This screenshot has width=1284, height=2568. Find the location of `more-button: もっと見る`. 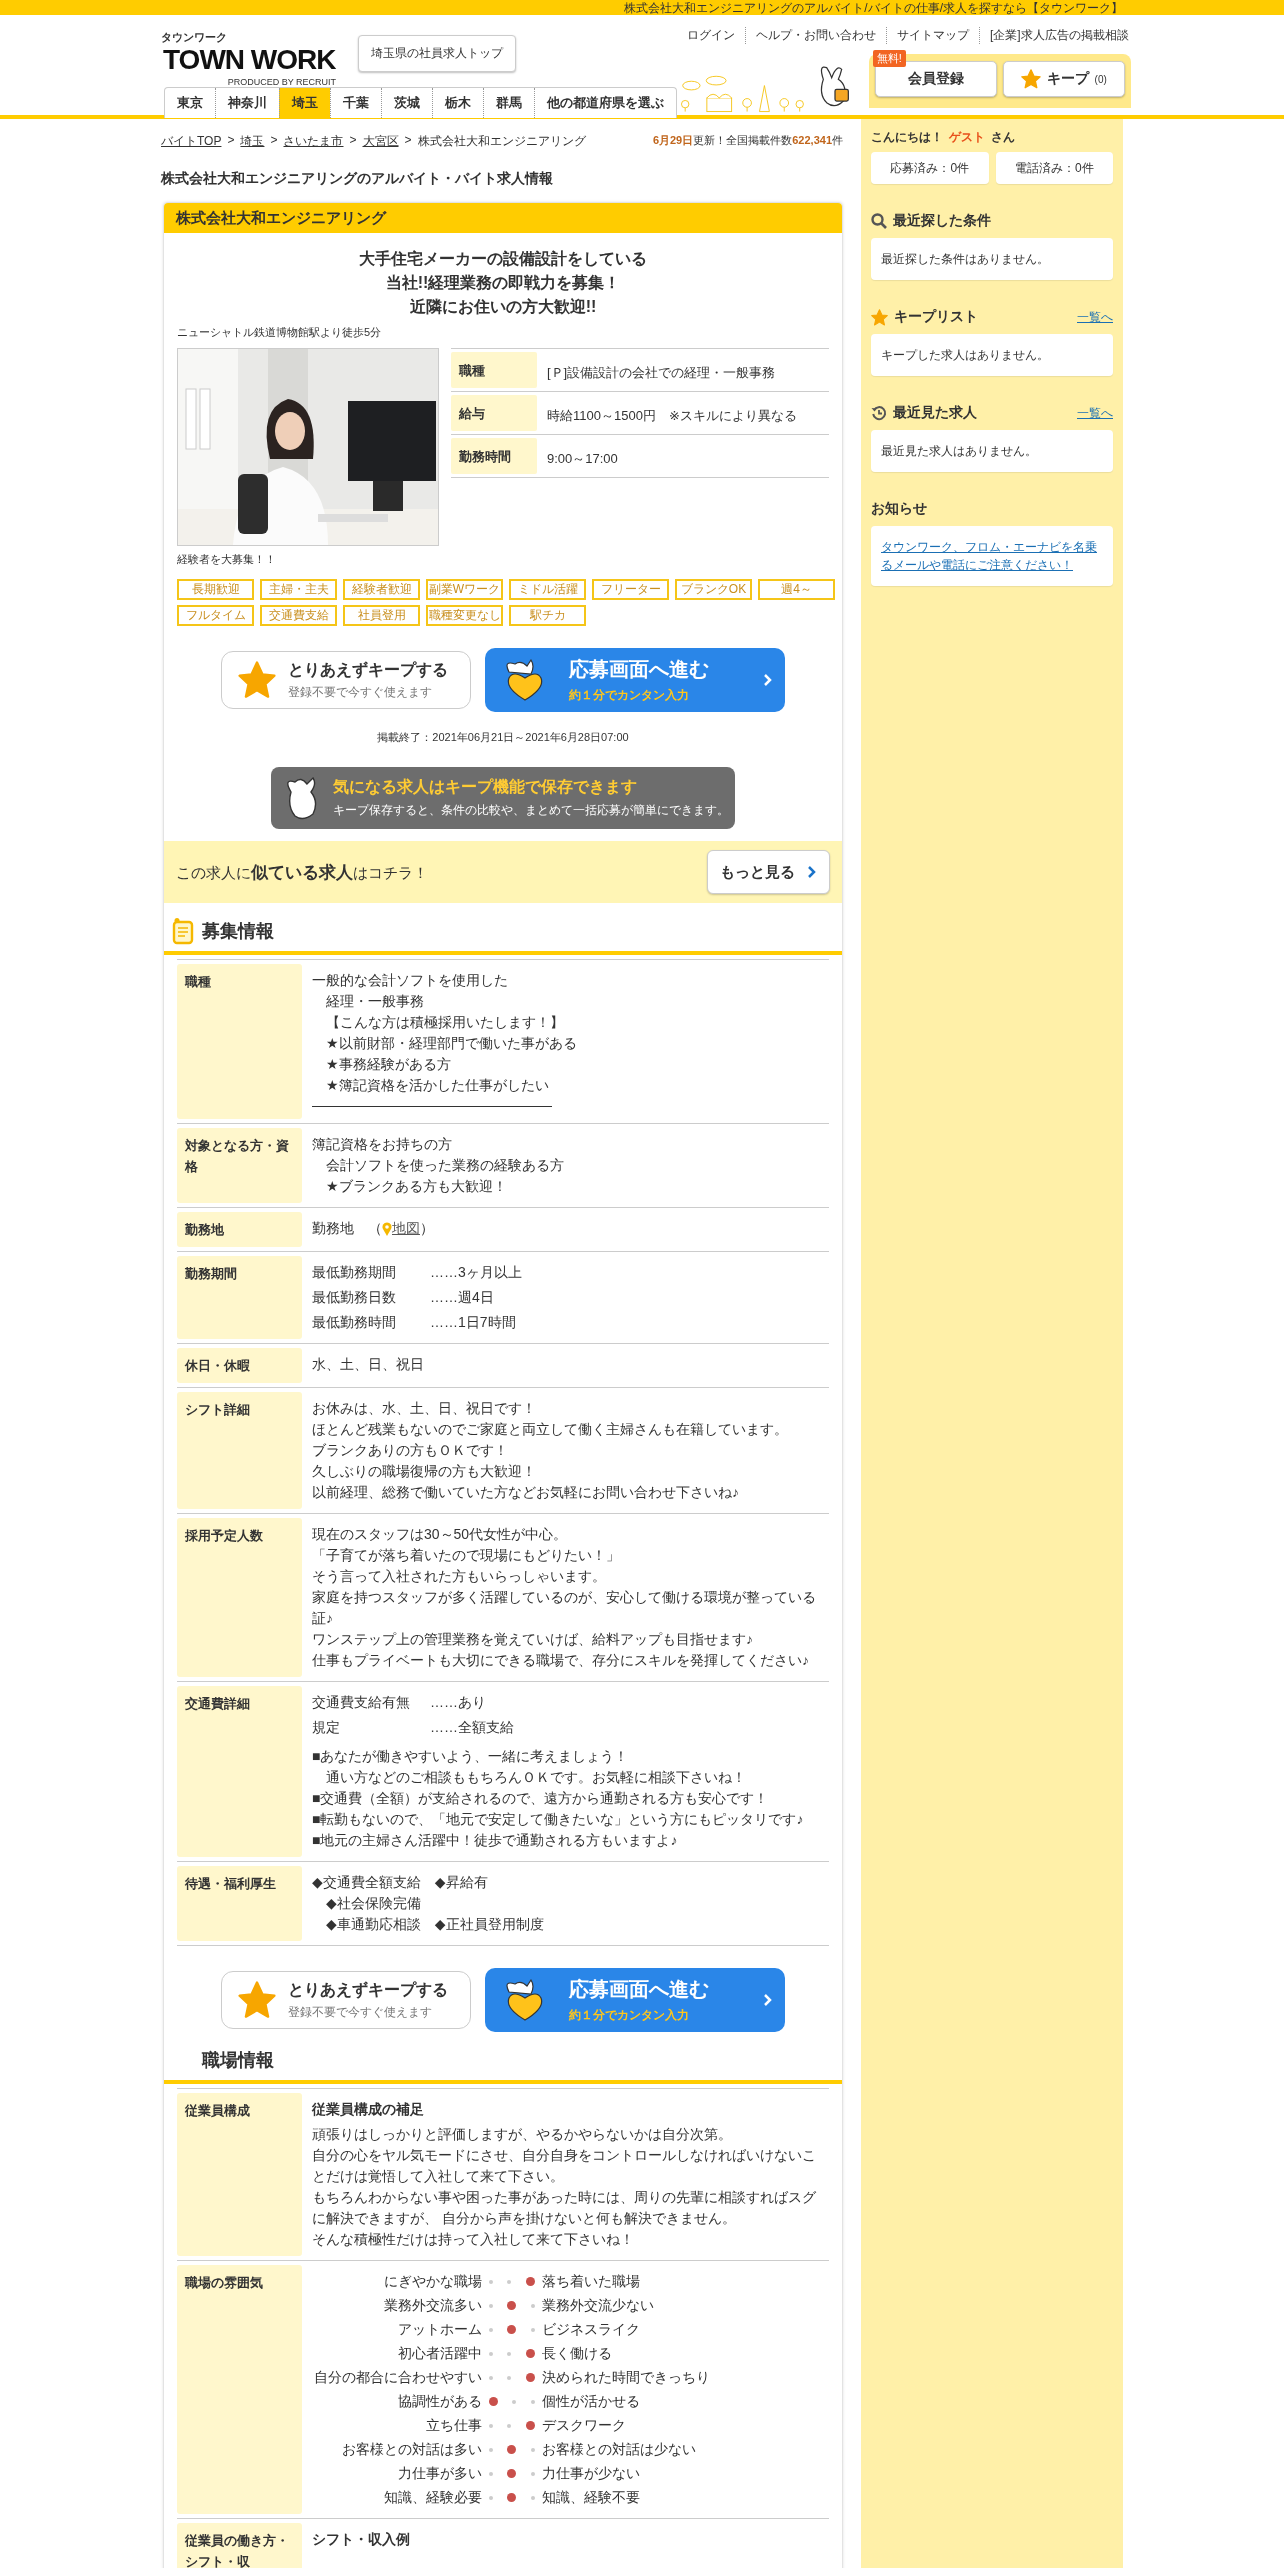

more-button: もっと見る is located at coordinates (768, 872).